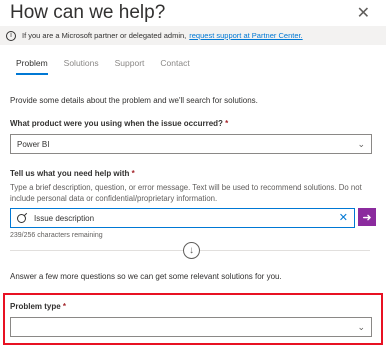 This screenshot has height=347, width=386. Describe the element at coordinates (245, 35) in the screenshot. I see `partner-center-link: request support at Partner Center.` at that location.